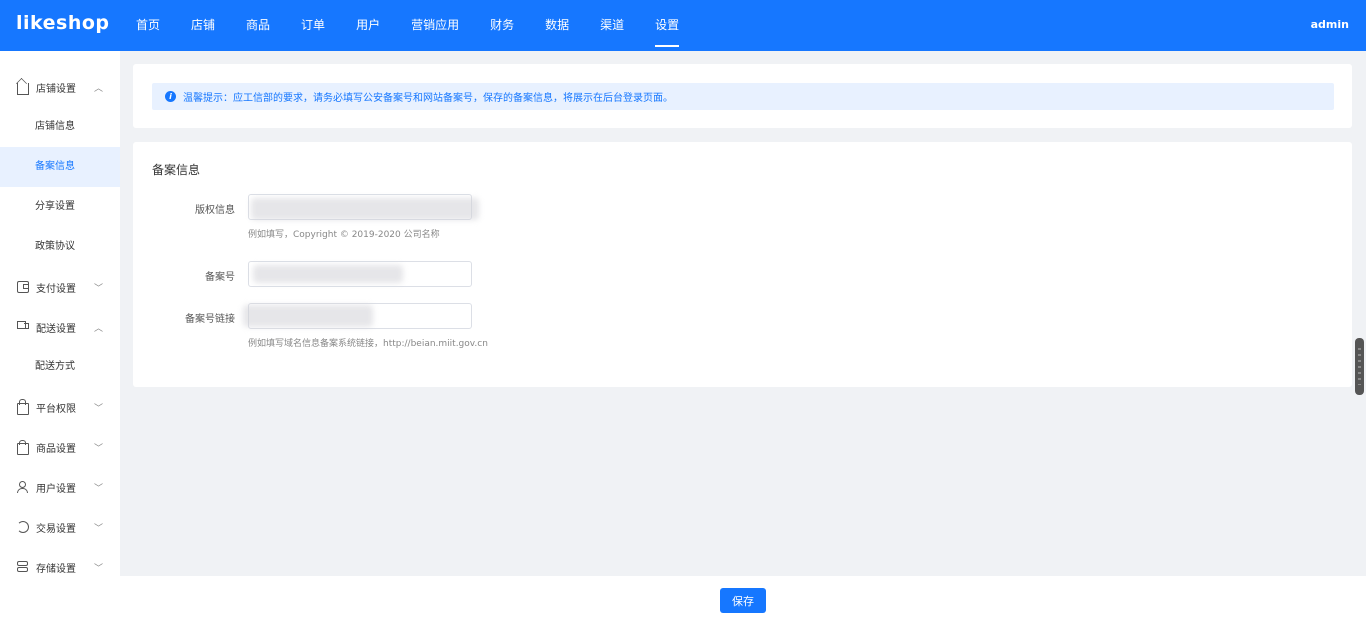 Image resolution: width=1366 pixels, height=625 pixels. Describe the element at coordinates (210, 319) in the screenshot. I see `record-link-label: 备案号链接` at that location.